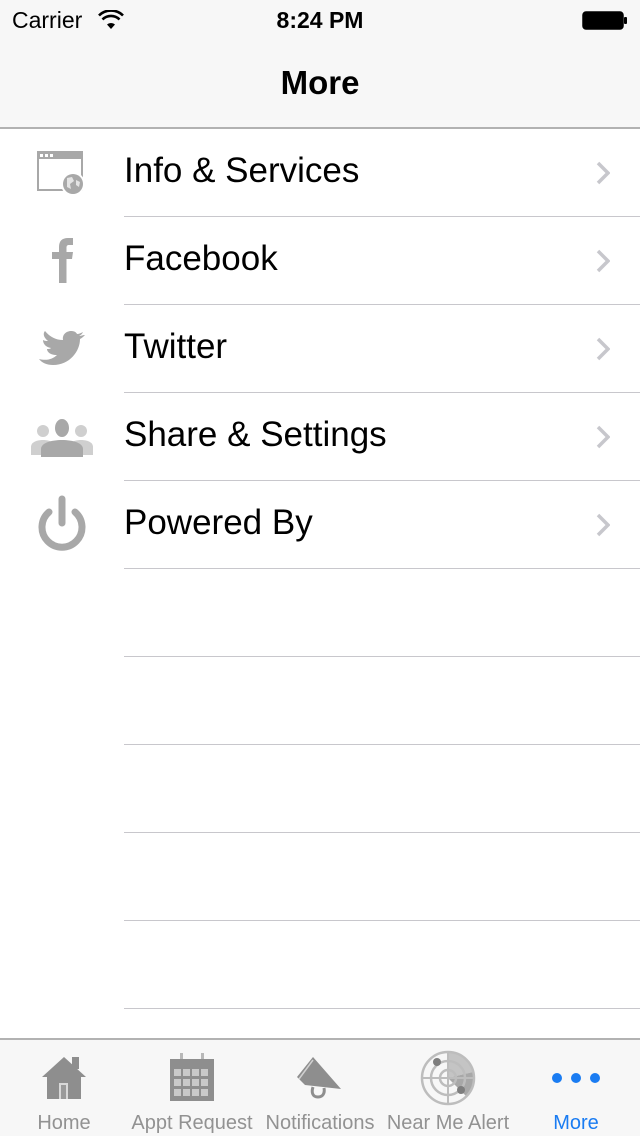 The width and height of the screenshot is (640, 1136). Describe the element at coordinates (576, 1078) in the screenshot. I see `more-dots-icon` at that location.